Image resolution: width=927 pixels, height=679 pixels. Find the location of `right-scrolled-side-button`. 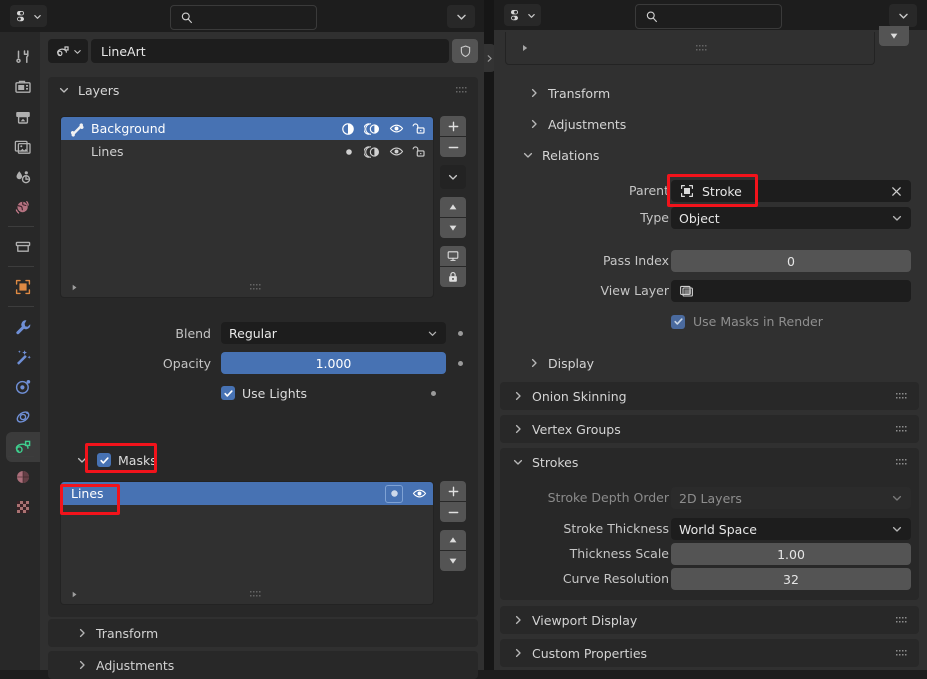

right-scrolled-side-button is located at coordinates (894, 36).